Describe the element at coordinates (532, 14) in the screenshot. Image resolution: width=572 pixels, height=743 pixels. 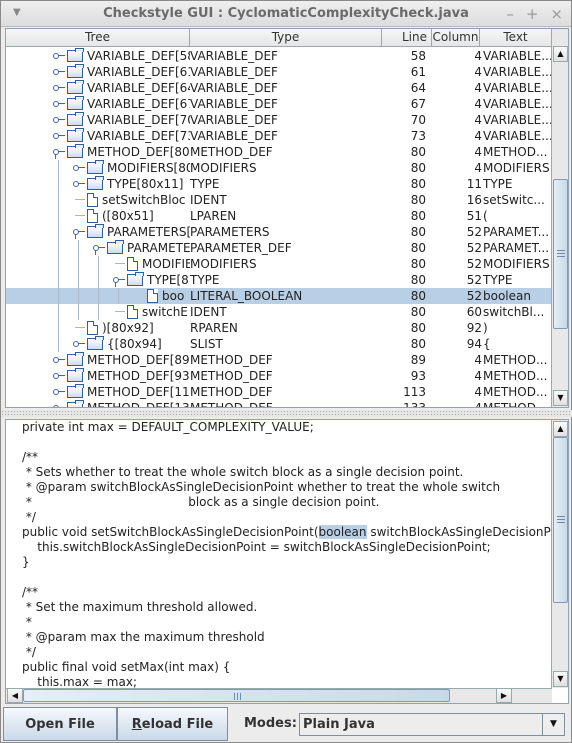
I see `maximize-icon: +` at that location.